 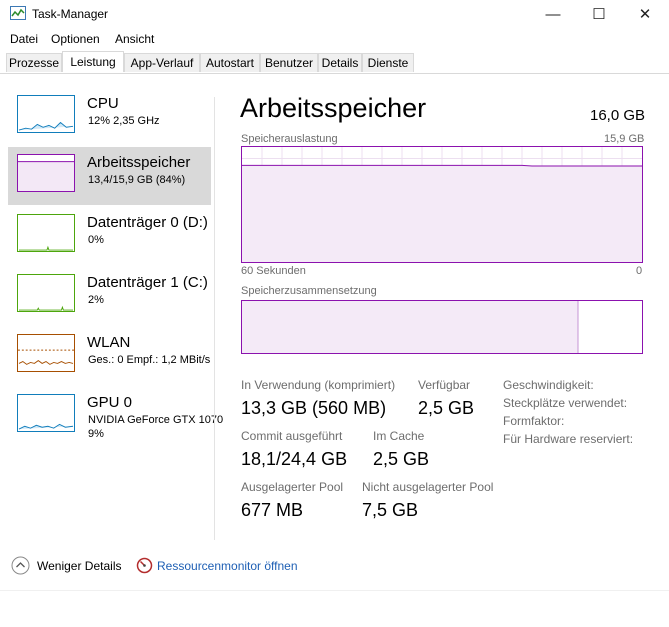 I want to click on wlan-thumbnail-graph, so click(x=46, y=353).